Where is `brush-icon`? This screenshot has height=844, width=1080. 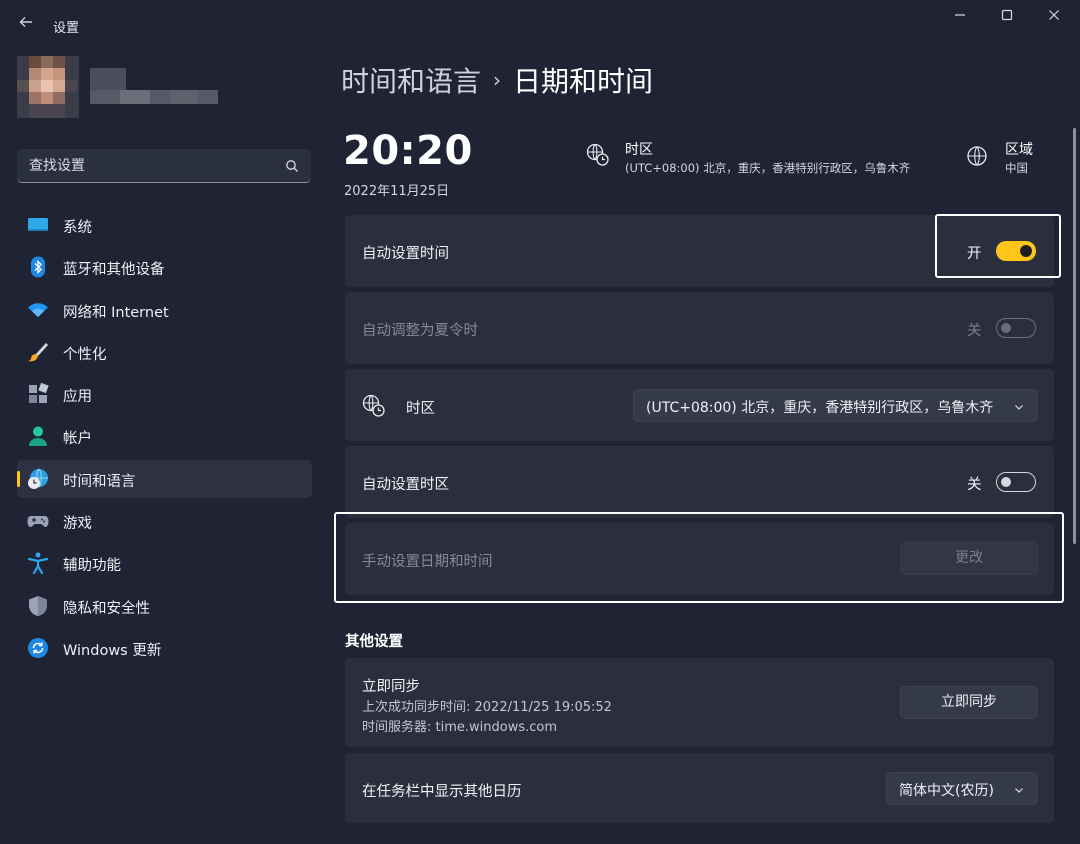
brush-icon is located at coordinates (38, 352).